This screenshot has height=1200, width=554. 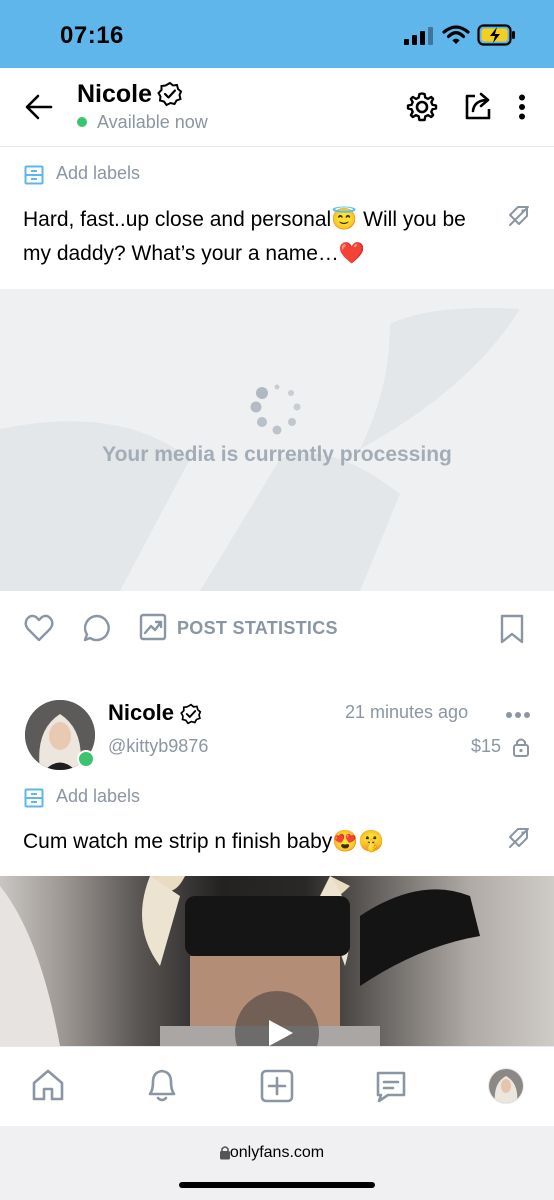 I want to click on browser-url: onlyfans.com, so click(x=277, y=1153).